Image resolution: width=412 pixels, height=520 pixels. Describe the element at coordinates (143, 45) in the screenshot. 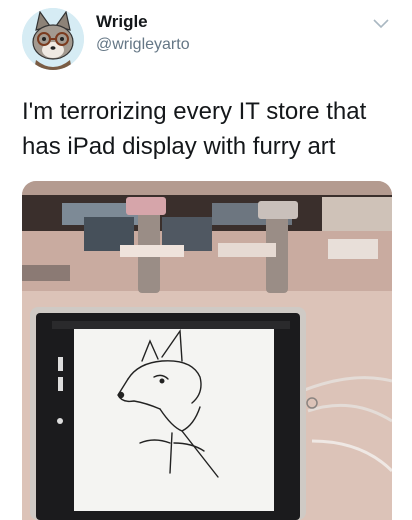

I see `user-handle: @wrigleyarto` at that location.